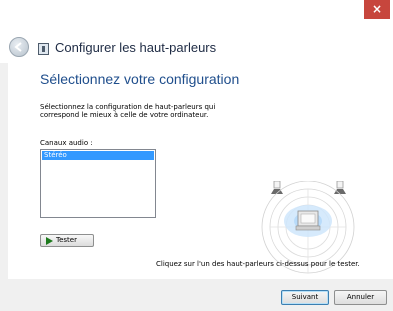  Describe the element at coordinates (277, 187) in the screenshot. I see `left-speaker-icon` at that location.